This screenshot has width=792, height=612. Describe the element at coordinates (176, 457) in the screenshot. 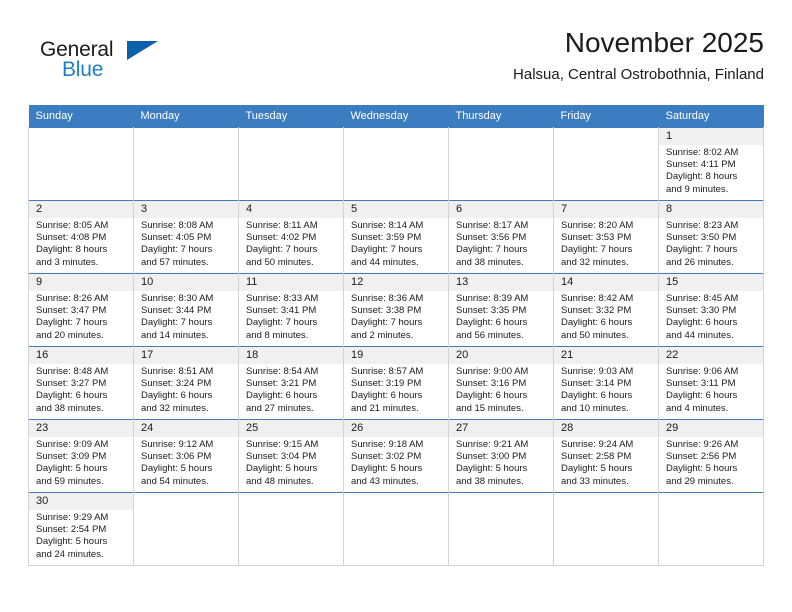

I see `sunset-text: Sunset: 3:06 PM` at that location.